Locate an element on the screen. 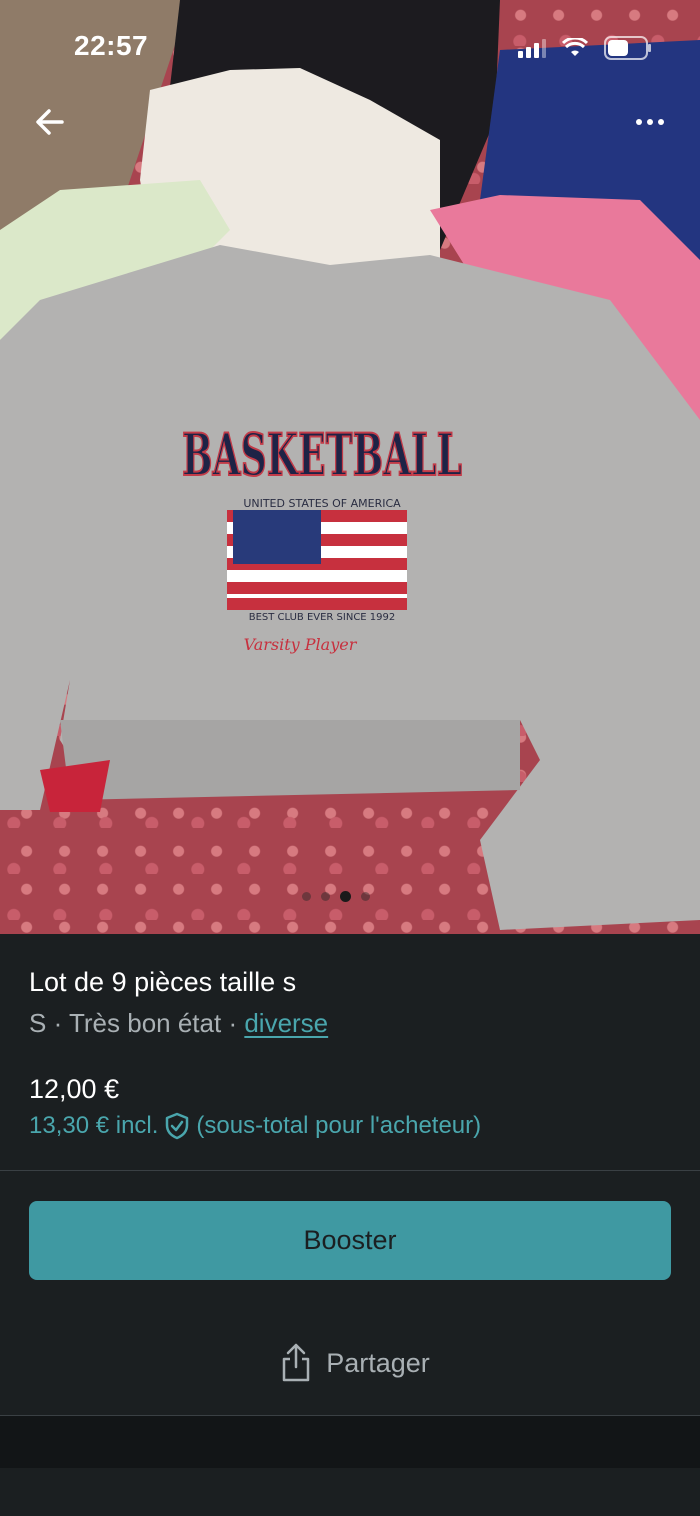  price-incl-label: 13,30 € incl. is located at coordinates (94, 1125).